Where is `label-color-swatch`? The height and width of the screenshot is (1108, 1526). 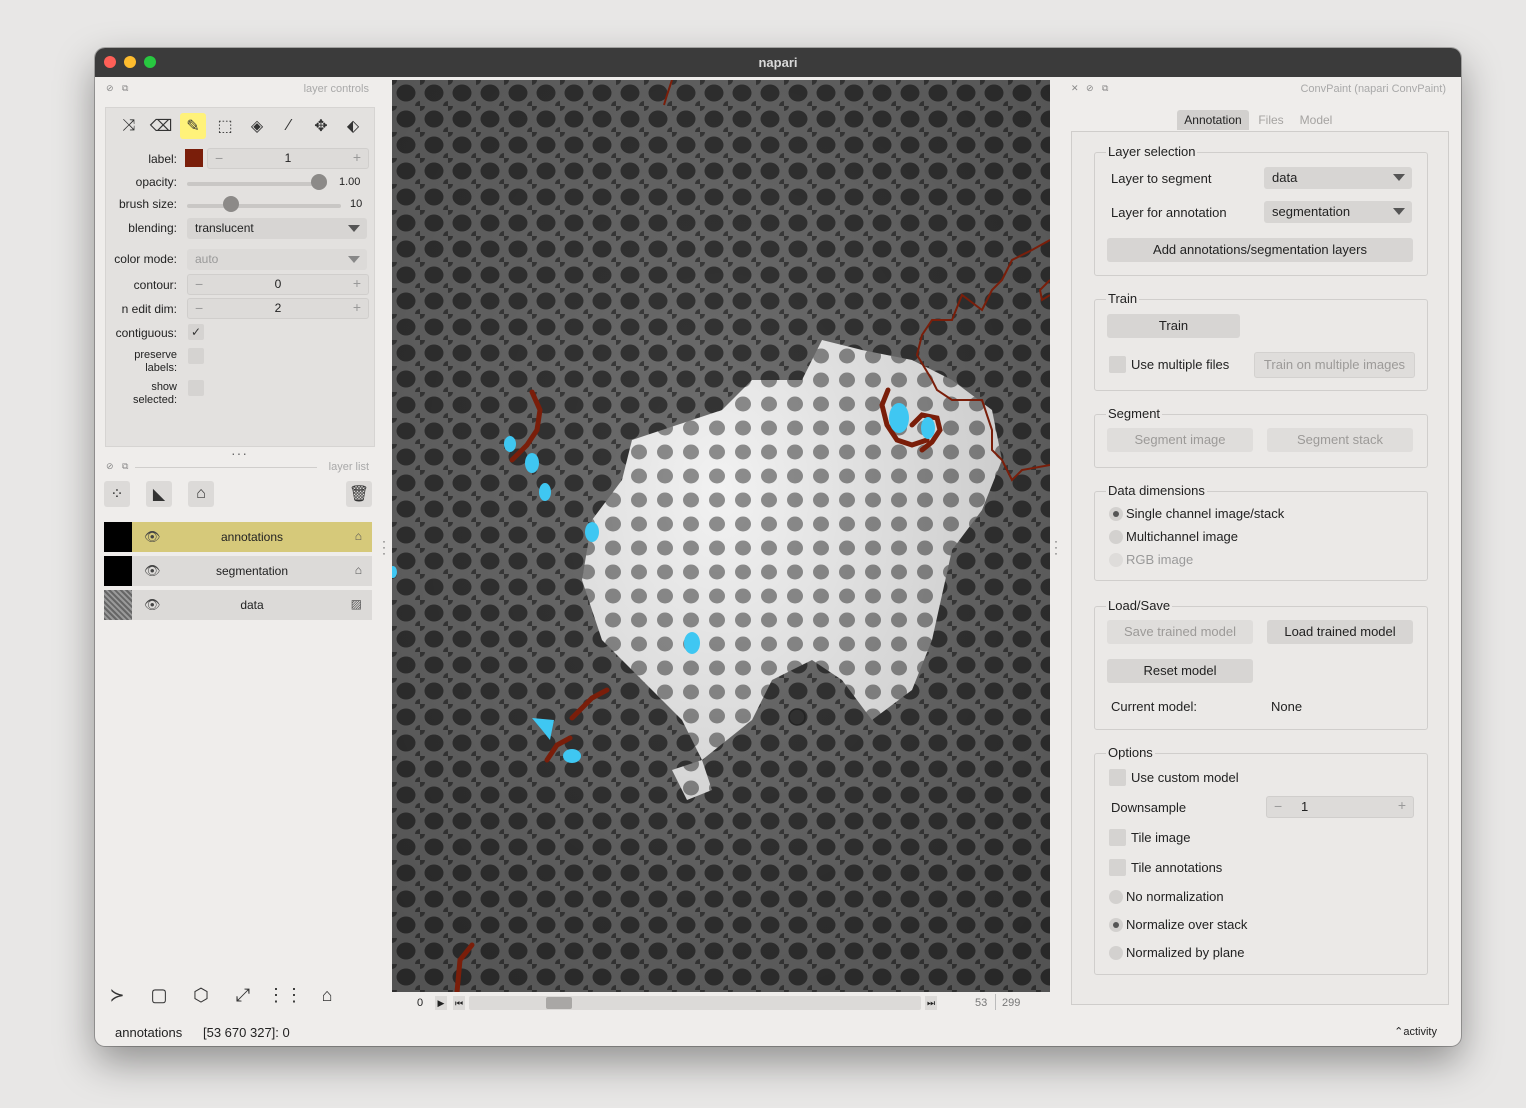
label-color-swatch is located at coordinates (194, 158).